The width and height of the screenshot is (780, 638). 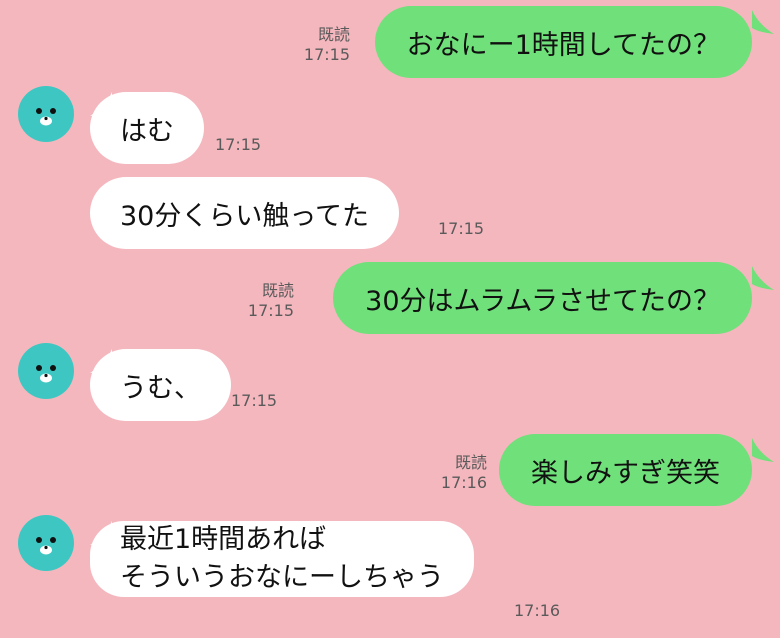 What do you see at coordinates (245, 216) in the screenshot?
I see `message-text: 30分くらい触ってた` at bounding box center [245, 216].